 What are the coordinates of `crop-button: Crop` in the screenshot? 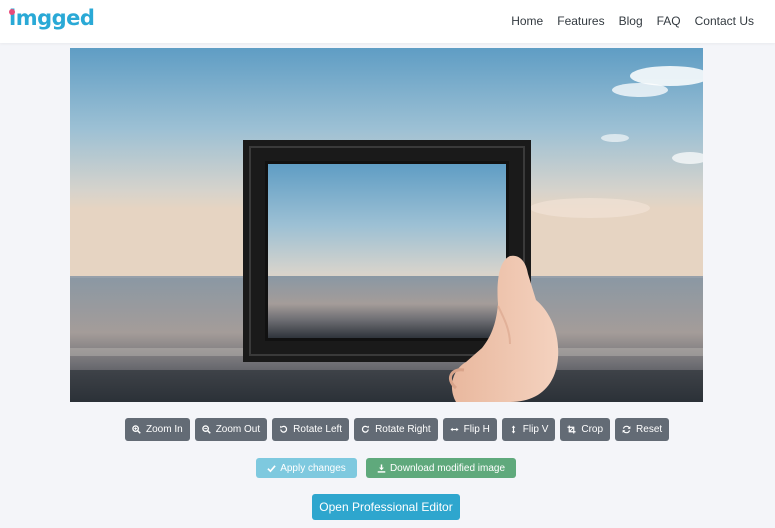 It's located at (585, 429).